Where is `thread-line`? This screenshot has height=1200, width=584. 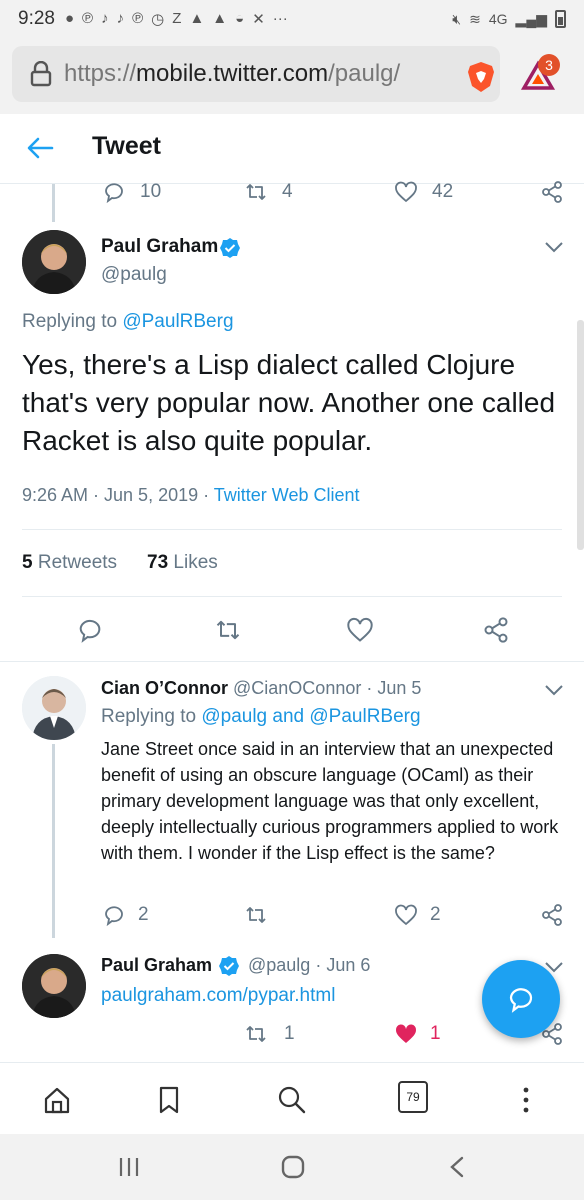 thread-line is located at coordinates (53, 203).